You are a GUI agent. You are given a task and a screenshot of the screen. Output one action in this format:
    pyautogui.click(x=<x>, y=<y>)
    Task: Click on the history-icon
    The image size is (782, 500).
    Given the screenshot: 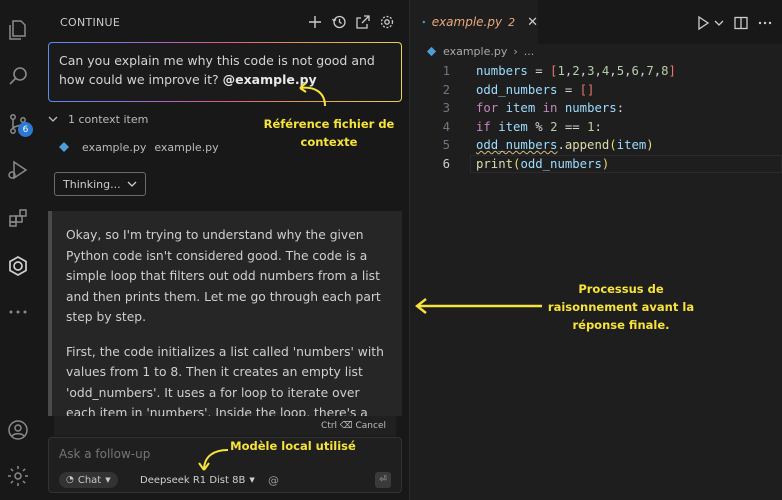 What is the action you would take?
    pyautogui.click(x=339, y=22)
    